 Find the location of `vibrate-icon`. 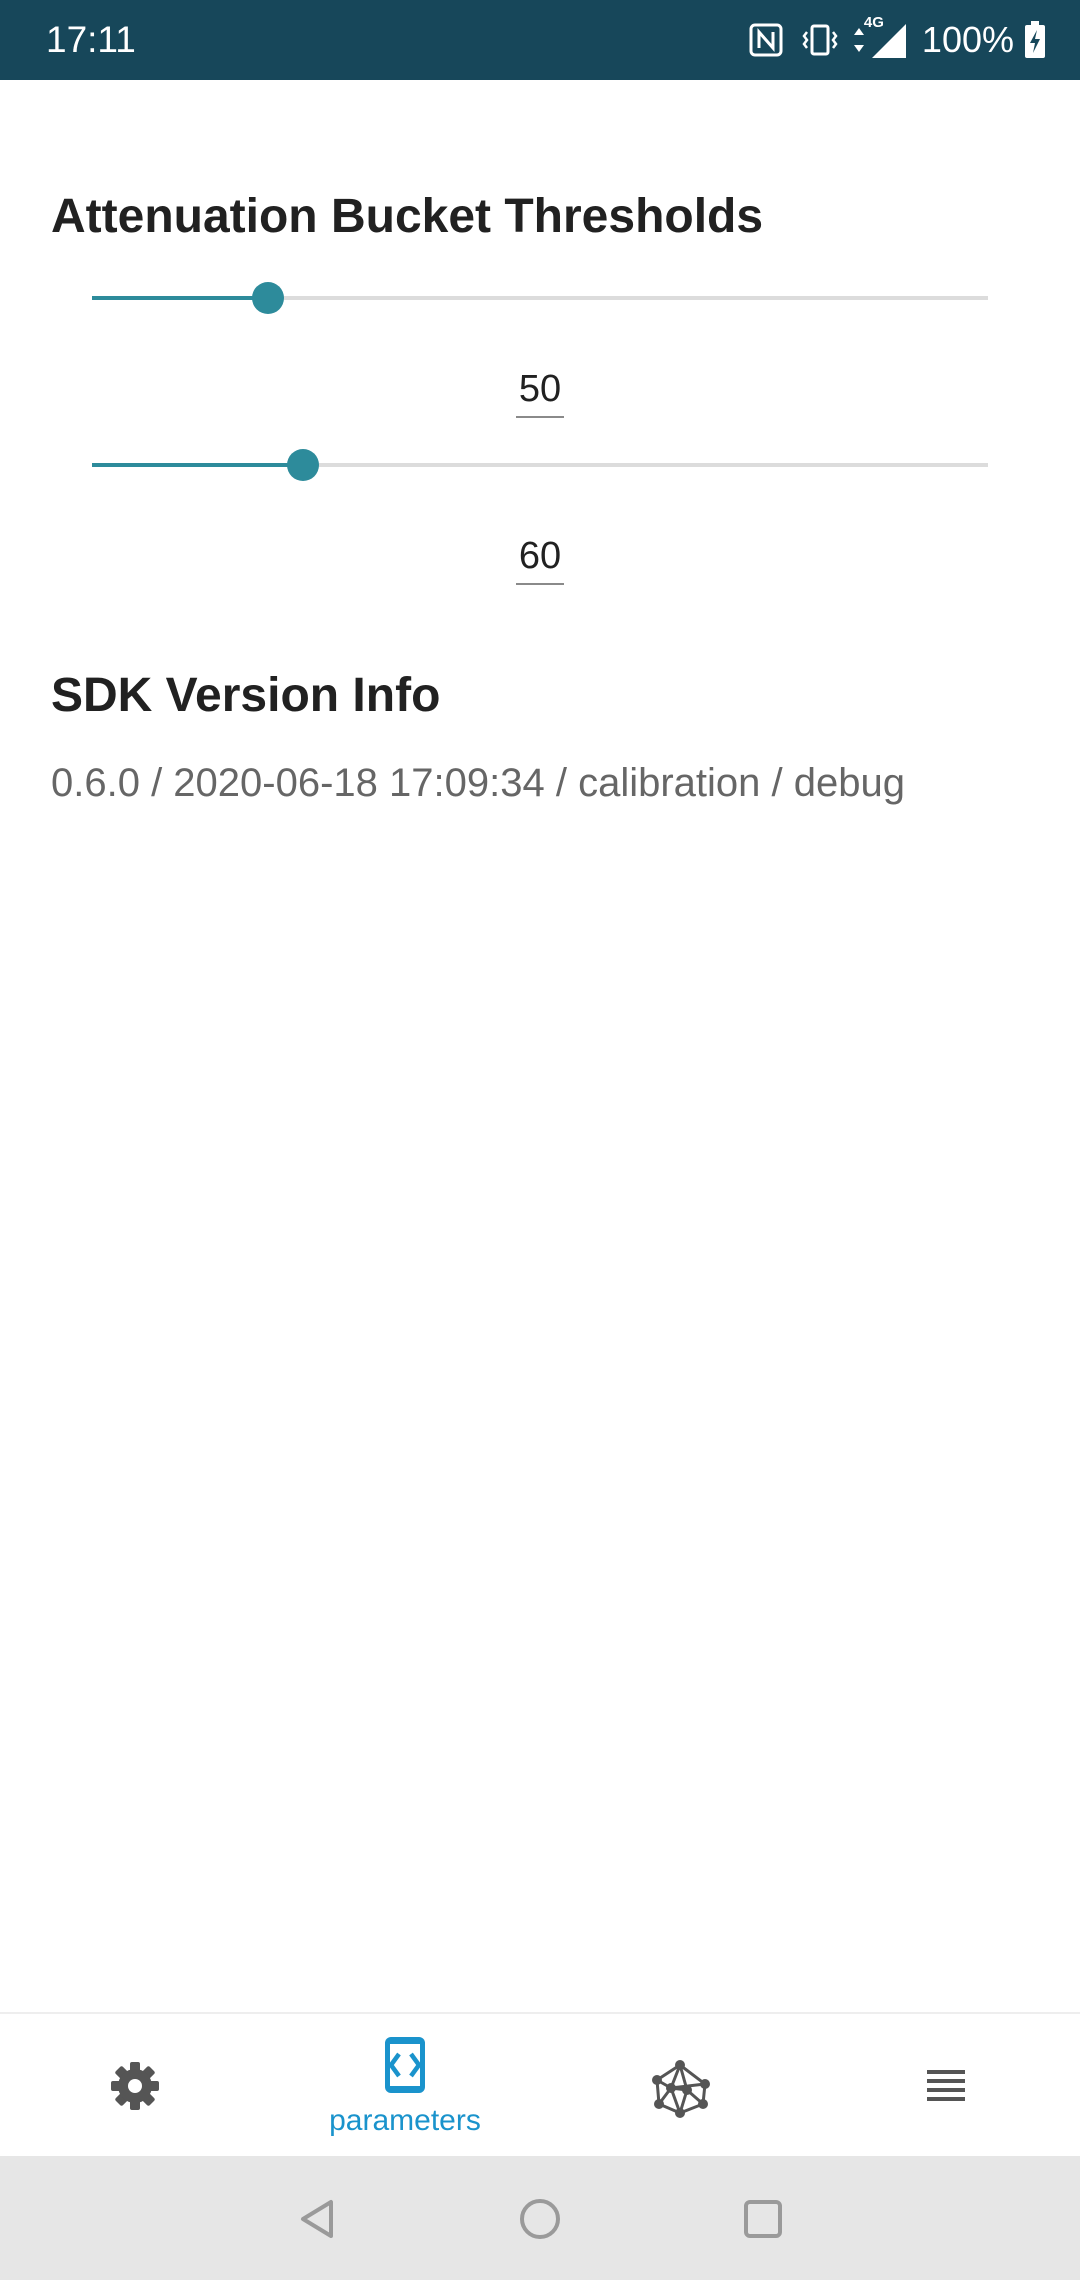

vibrate-icon is located at coordinates (820, 40).